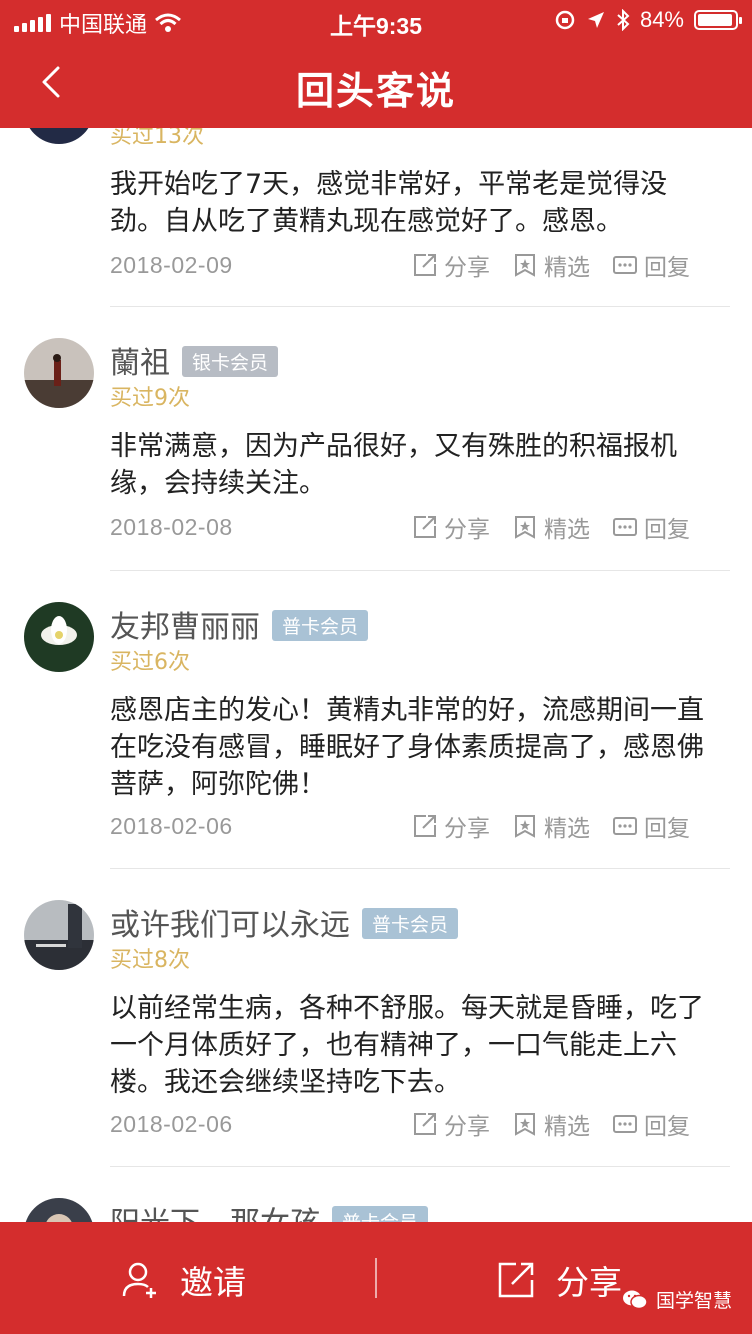 This screenshot has width=752, height=1334. What do you see at coordinates (595, 20) in the screenshot?
I see `location-icon` at bounding box center [595, 20].